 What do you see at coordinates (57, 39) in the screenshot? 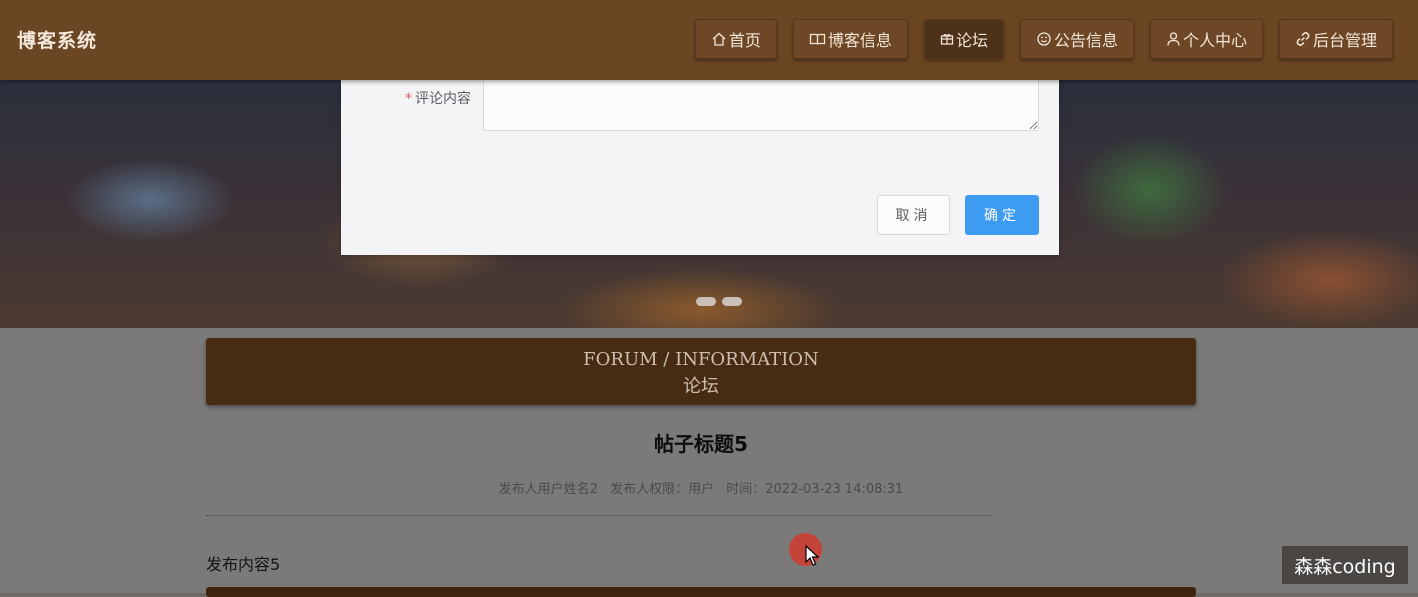
I see `site-brand: 博客系统` at bounding box center [57, 39].